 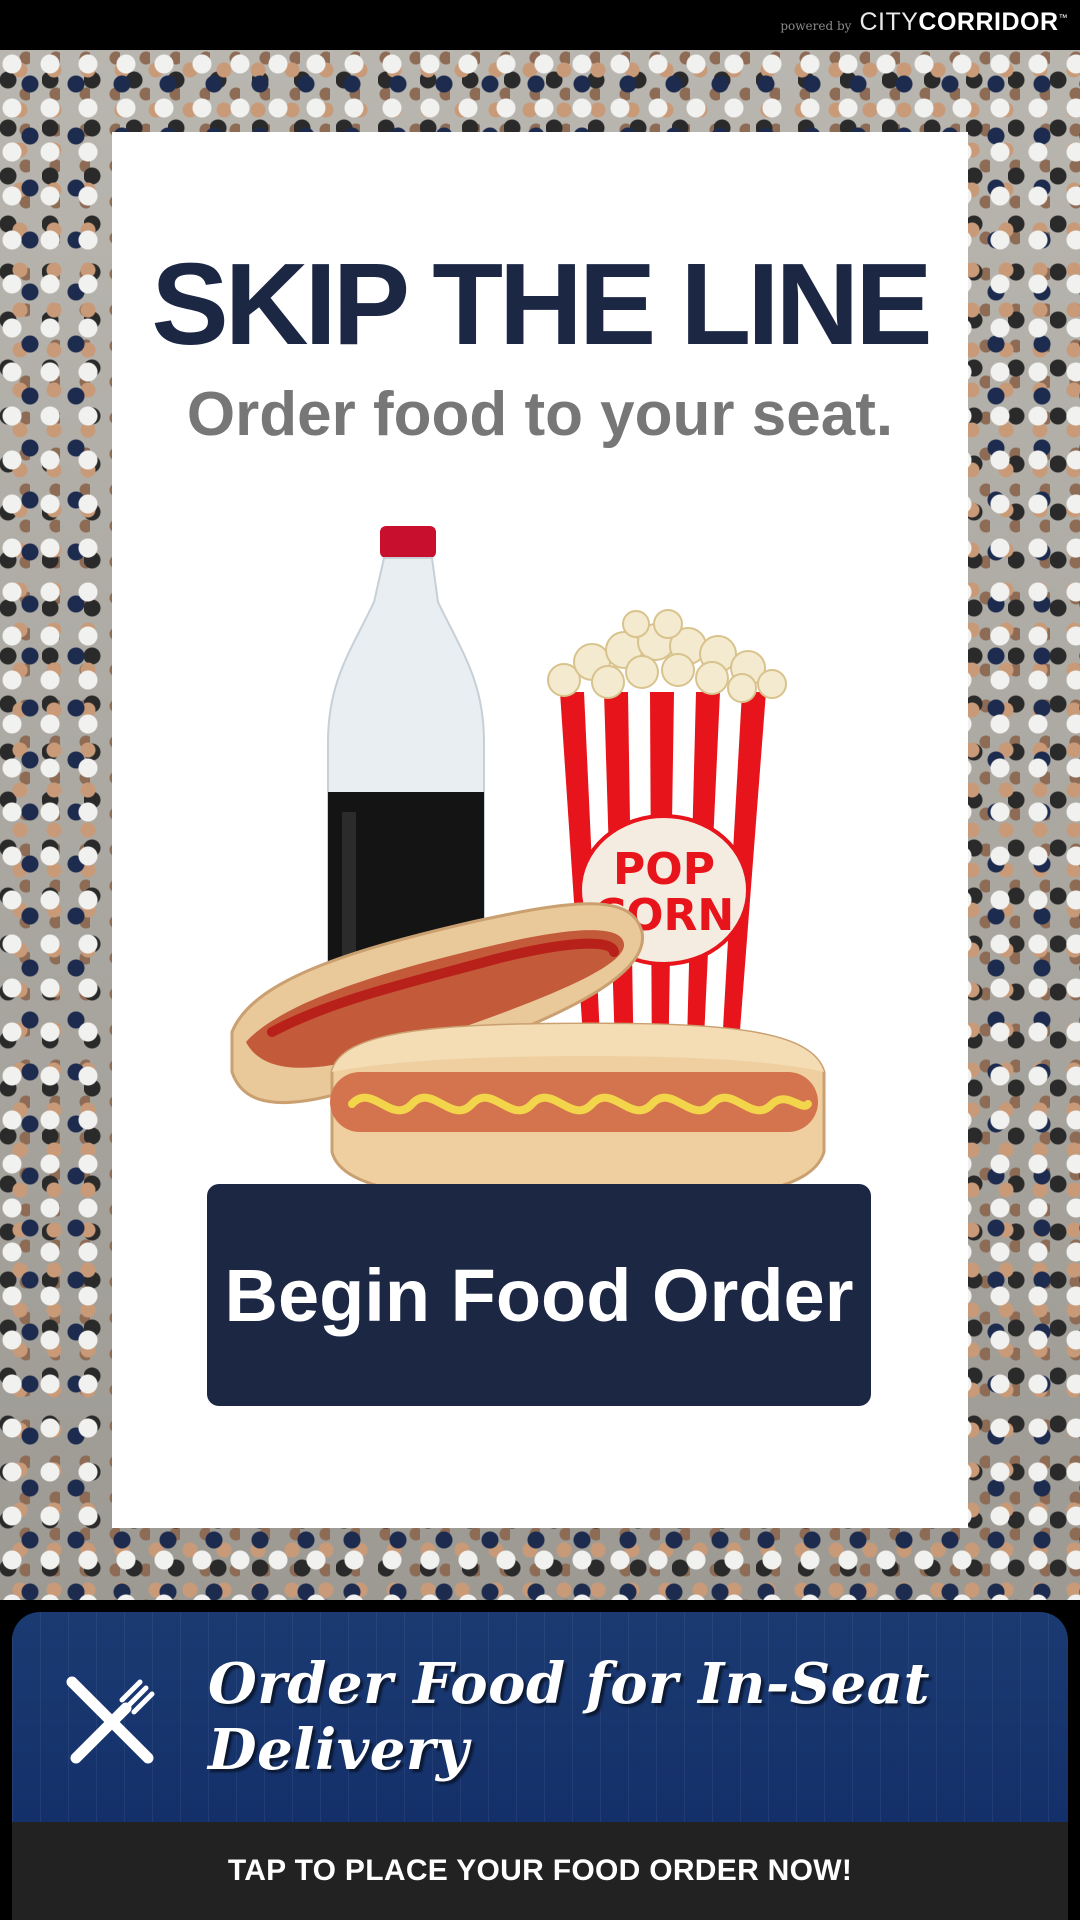 I want to click on in-seat-delivery-banner: Order Food for In-Seat Delivery, so click(x=540, y=1717).